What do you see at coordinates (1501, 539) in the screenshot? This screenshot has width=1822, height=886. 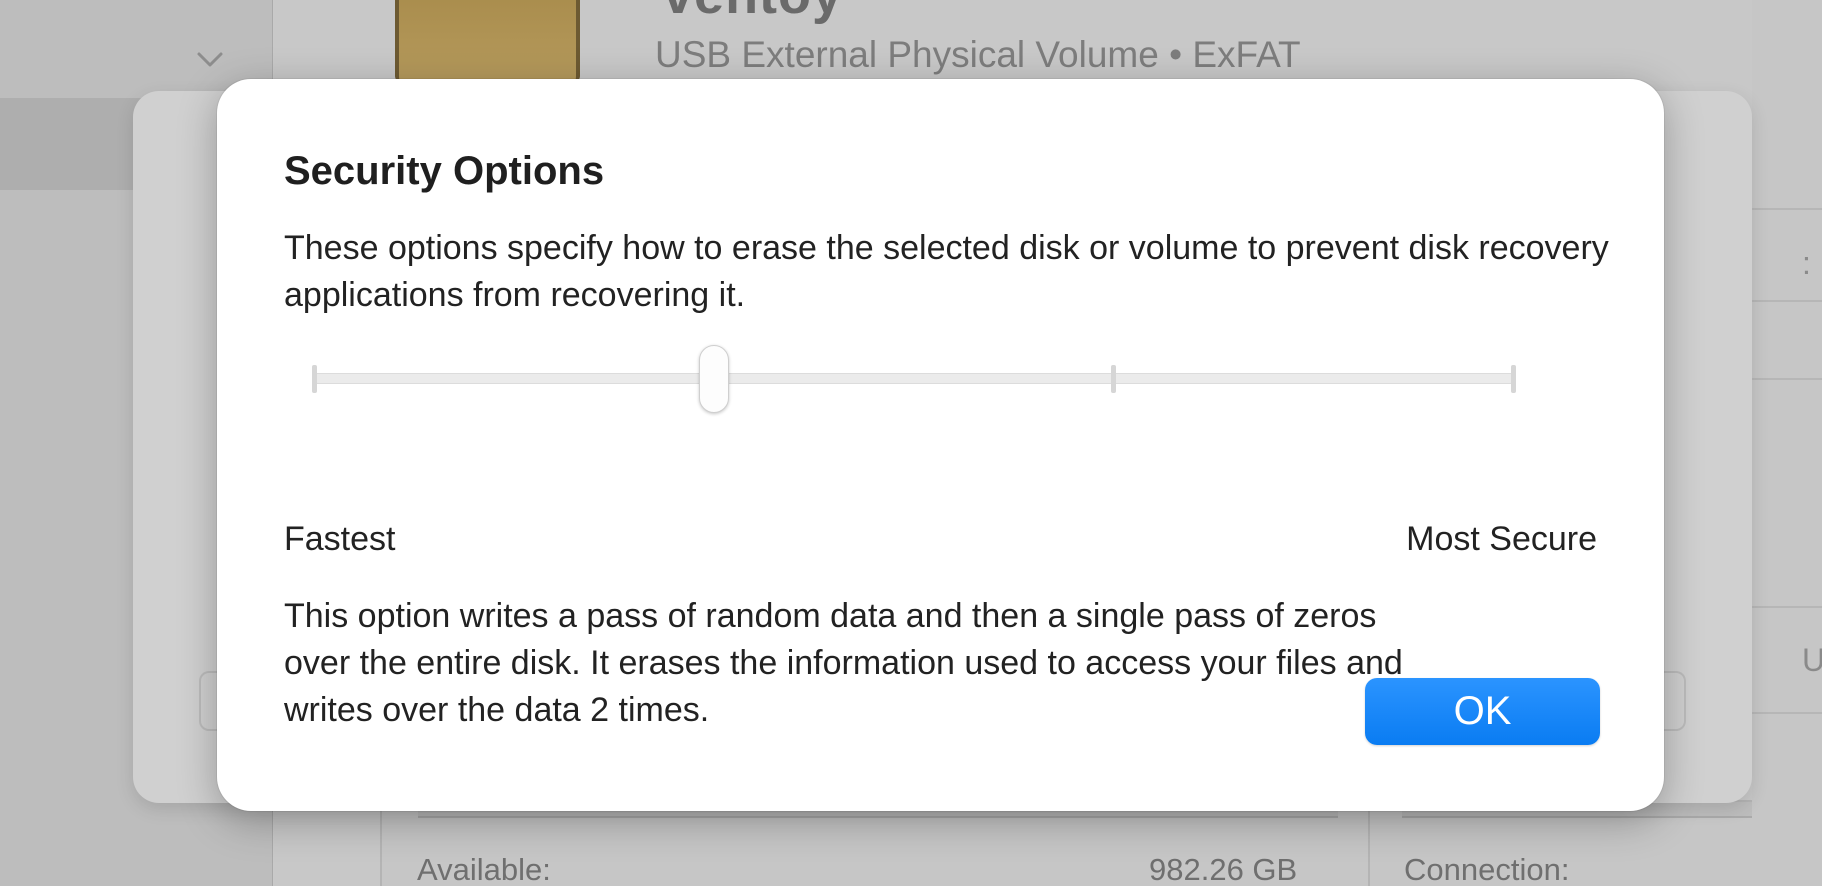 I see `slider-max-label: Most Secure` at bounding box center [1501, 539].